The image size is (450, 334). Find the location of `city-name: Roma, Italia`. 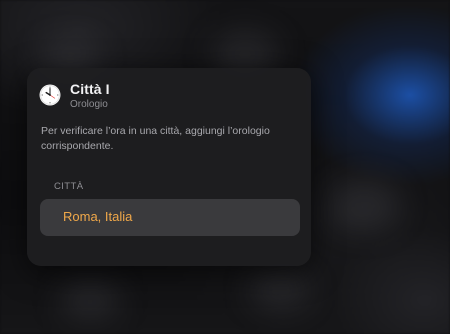

city-name: Roma, Italia is located at coordinates (98, 216).